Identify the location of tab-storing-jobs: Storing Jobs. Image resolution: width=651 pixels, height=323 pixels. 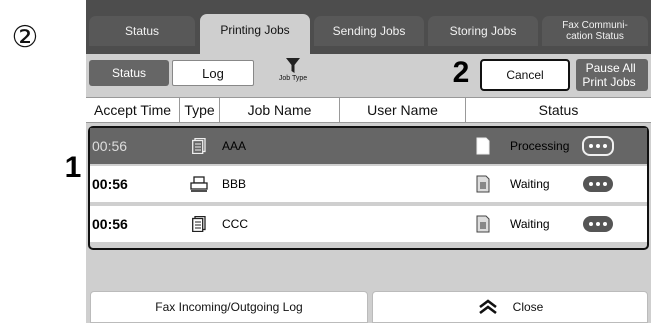
(483, 31).